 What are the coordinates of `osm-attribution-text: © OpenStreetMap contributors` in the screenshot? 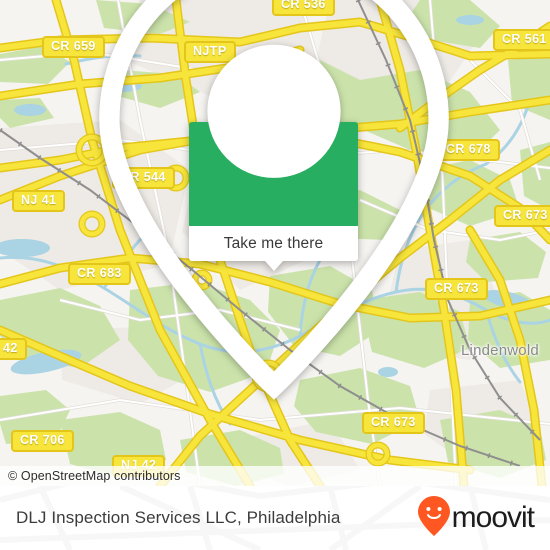 It's located at (90, 476).